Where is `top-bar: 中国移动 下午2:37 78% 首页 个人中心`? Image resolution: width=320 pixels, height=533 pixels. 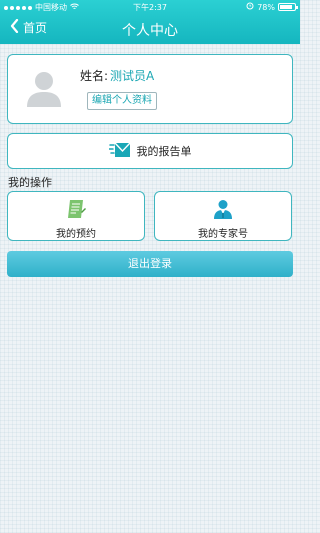 top-bar: 中国移动 下午2:37 78% 首页 个人中心 is located at coordinates (150, 22).